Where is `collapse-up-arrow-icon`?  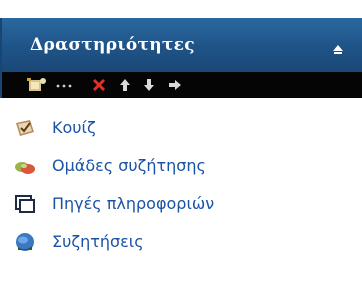
collapse-up-arrow-icon is located at coordinates (338, 47).